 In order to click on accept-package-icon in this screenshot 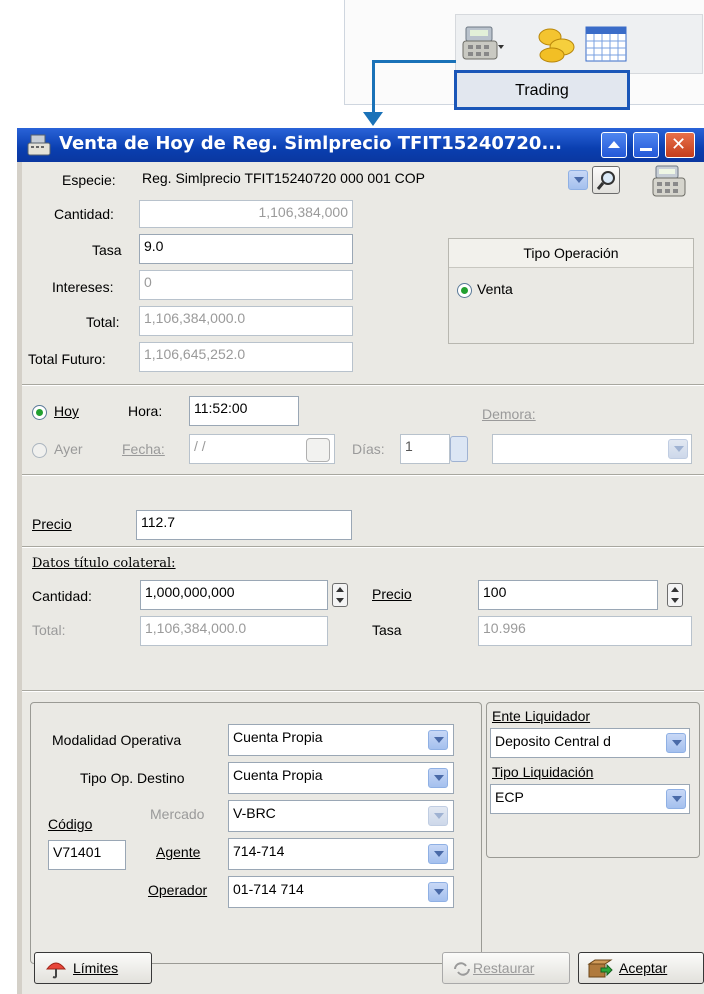, I will do `click(600, 968)`.